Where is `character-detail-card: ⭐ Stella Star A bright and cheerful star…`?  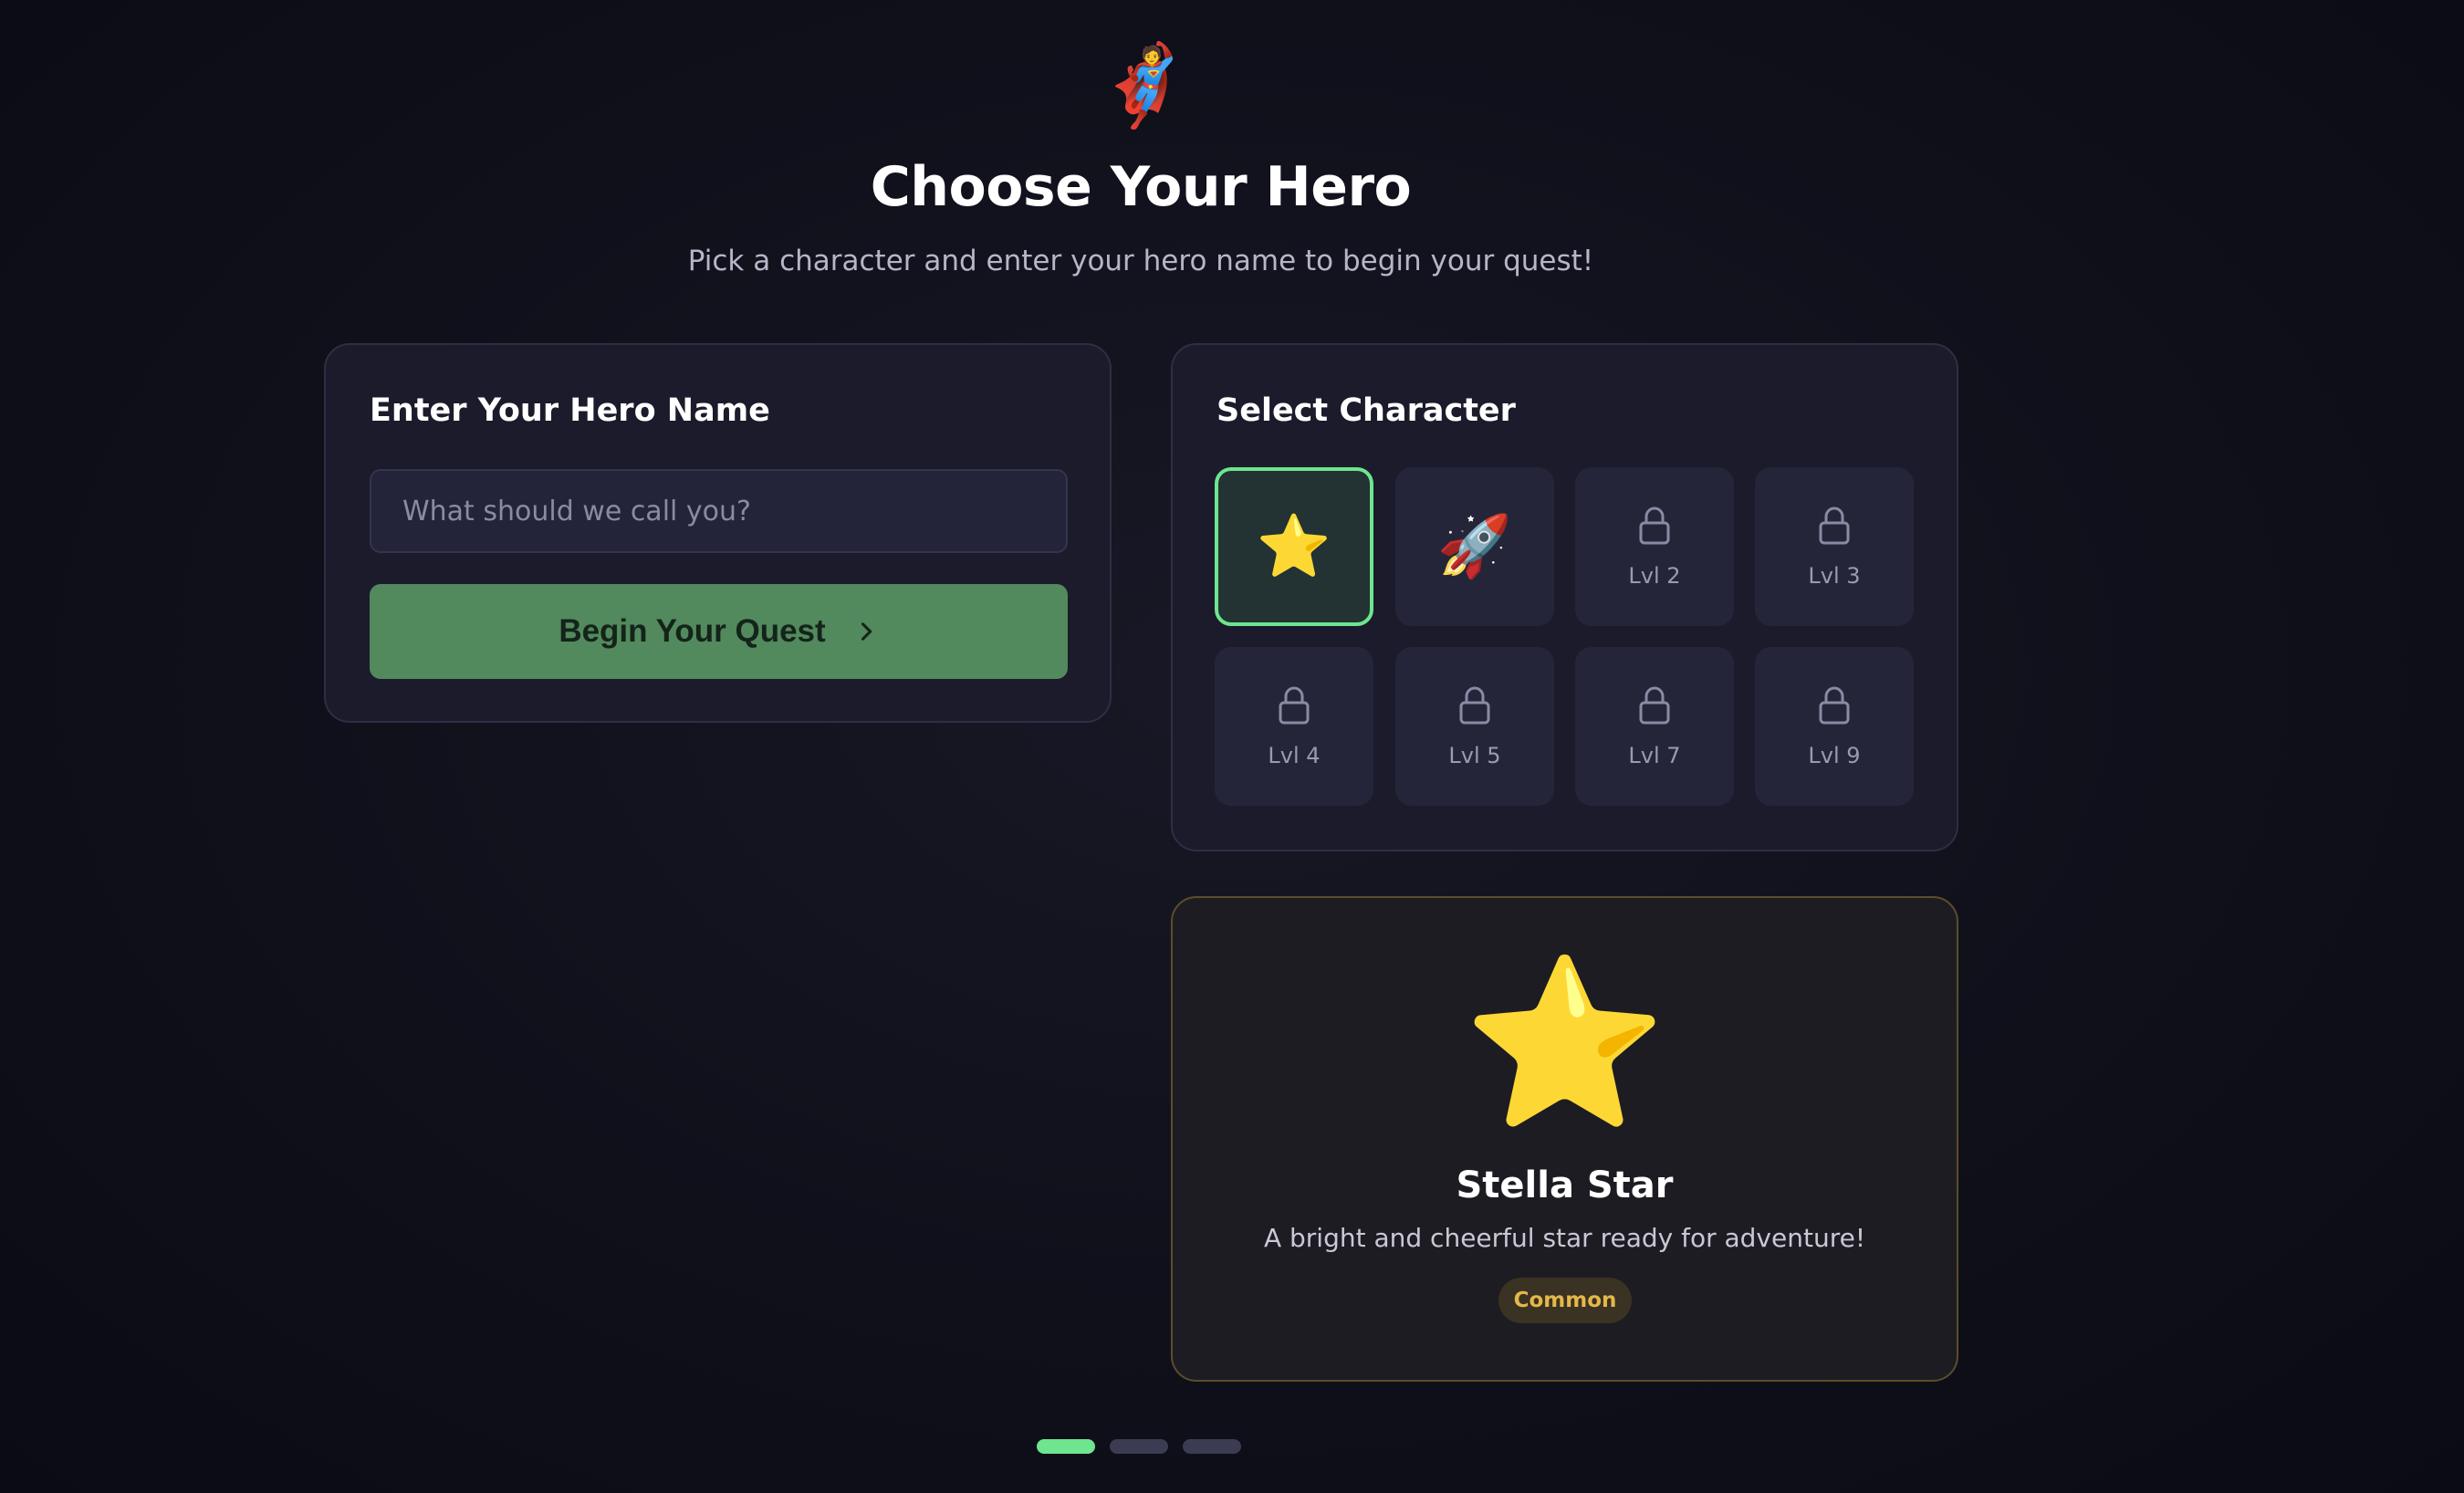 character-detail-card: ⭐ Stella Star A bright and cheerful star… is located at coordinates (1564, 1139).